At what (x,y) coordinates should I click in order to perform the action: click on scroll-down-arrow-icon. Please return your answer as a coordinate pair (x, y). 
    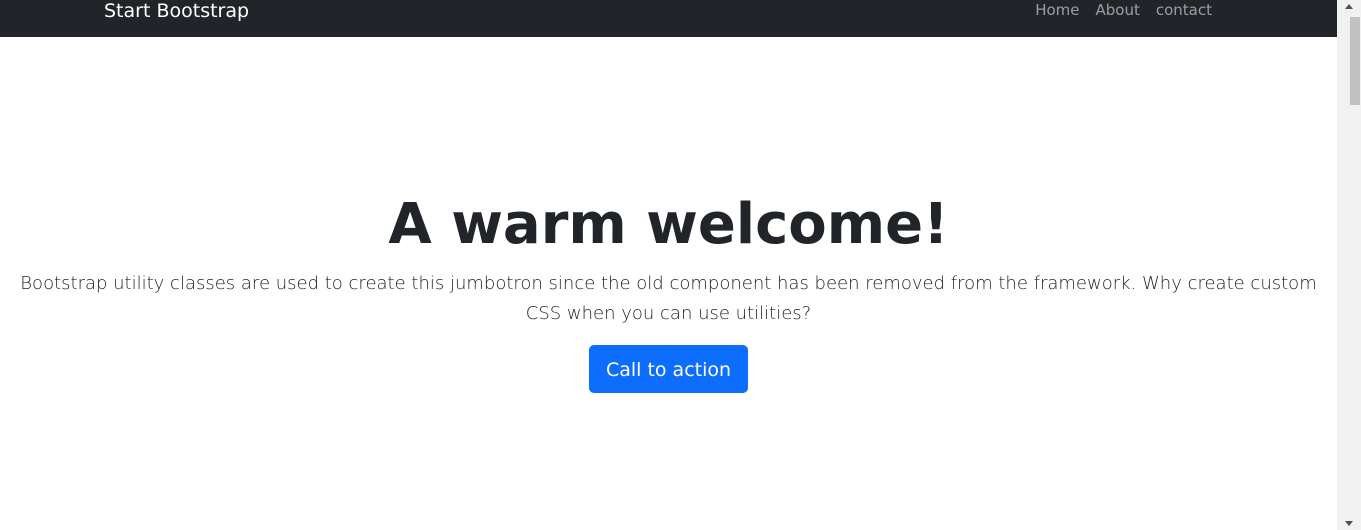
    Looking at the image, I should click on (1349, 523).